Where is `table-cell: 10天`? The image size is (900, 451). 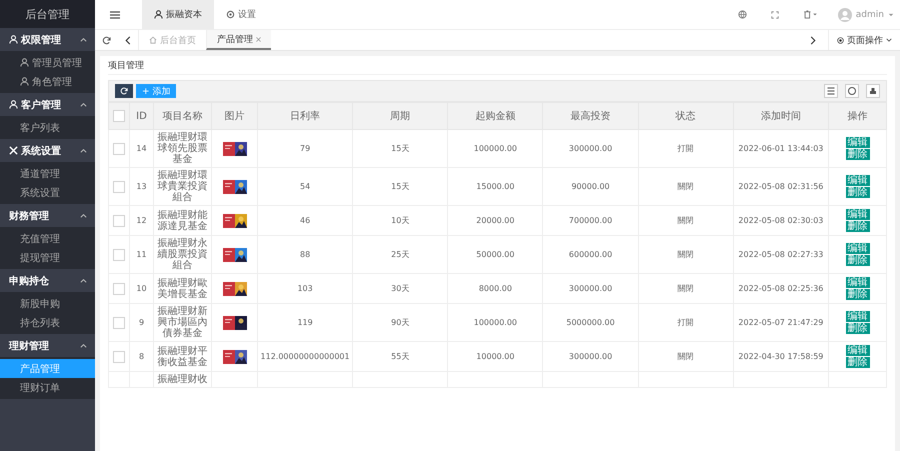 table-cell: 10天 is located at coordinates (400, 220).